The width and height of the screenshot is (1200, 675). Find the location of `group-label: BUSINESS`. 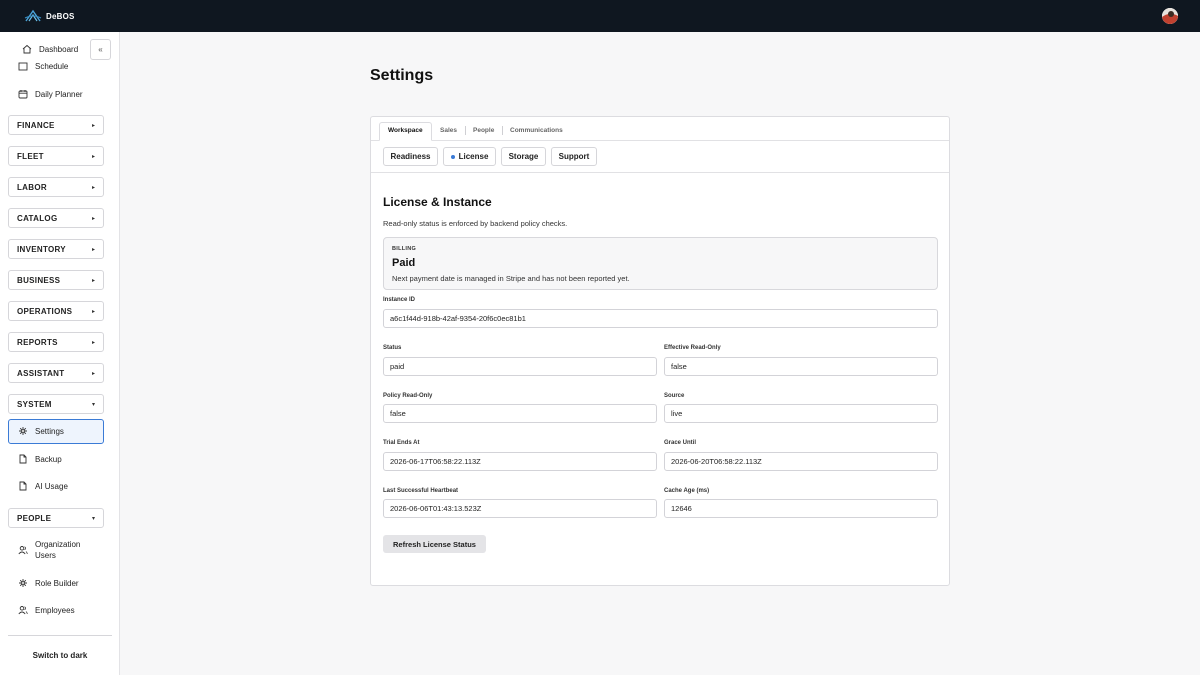

group-label: BUSINESS is located at coordinates (39, 280).